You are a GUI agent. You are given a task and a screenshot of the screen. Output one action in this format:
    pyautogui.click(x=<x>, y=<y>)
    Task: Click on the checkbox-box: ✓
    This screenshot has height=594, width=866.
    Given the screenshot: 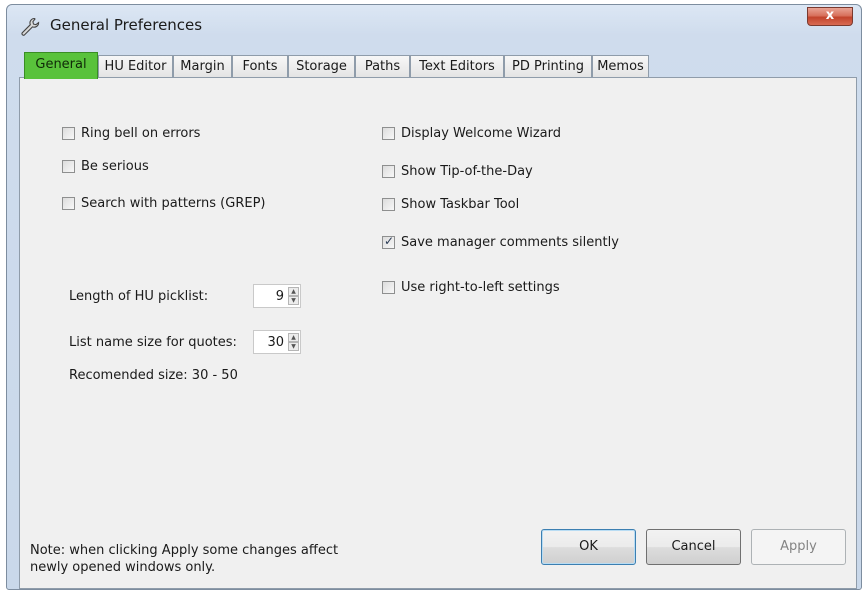 What is the action you would take?
    pyautogui.click(x=388, y=241)
    